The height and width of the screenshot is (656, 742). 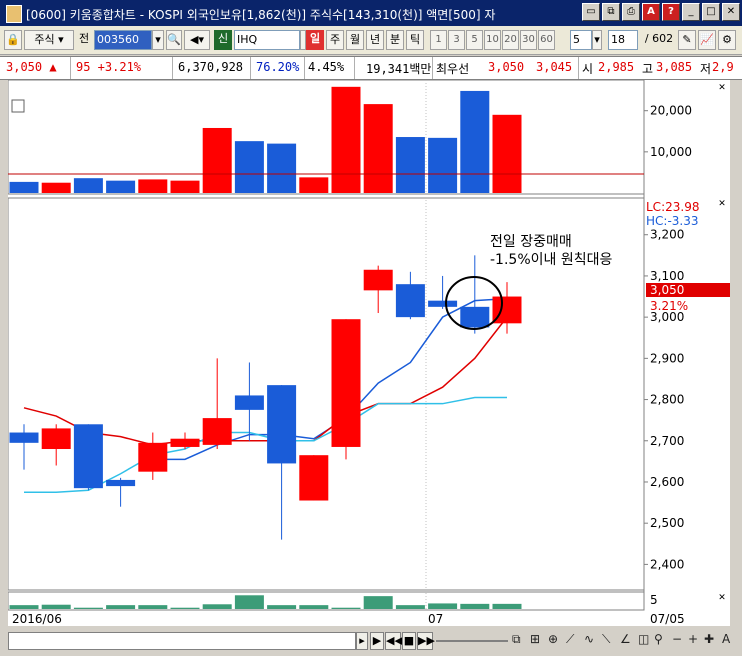 I want to click on volume-ratio: 76.20%, so click(x=278, y=67).